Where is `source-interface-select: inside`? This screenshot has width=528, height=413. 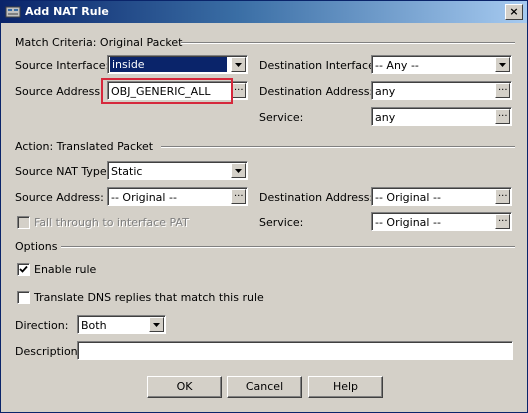 source-interface-select: inside is located at coordinates (177, 64).